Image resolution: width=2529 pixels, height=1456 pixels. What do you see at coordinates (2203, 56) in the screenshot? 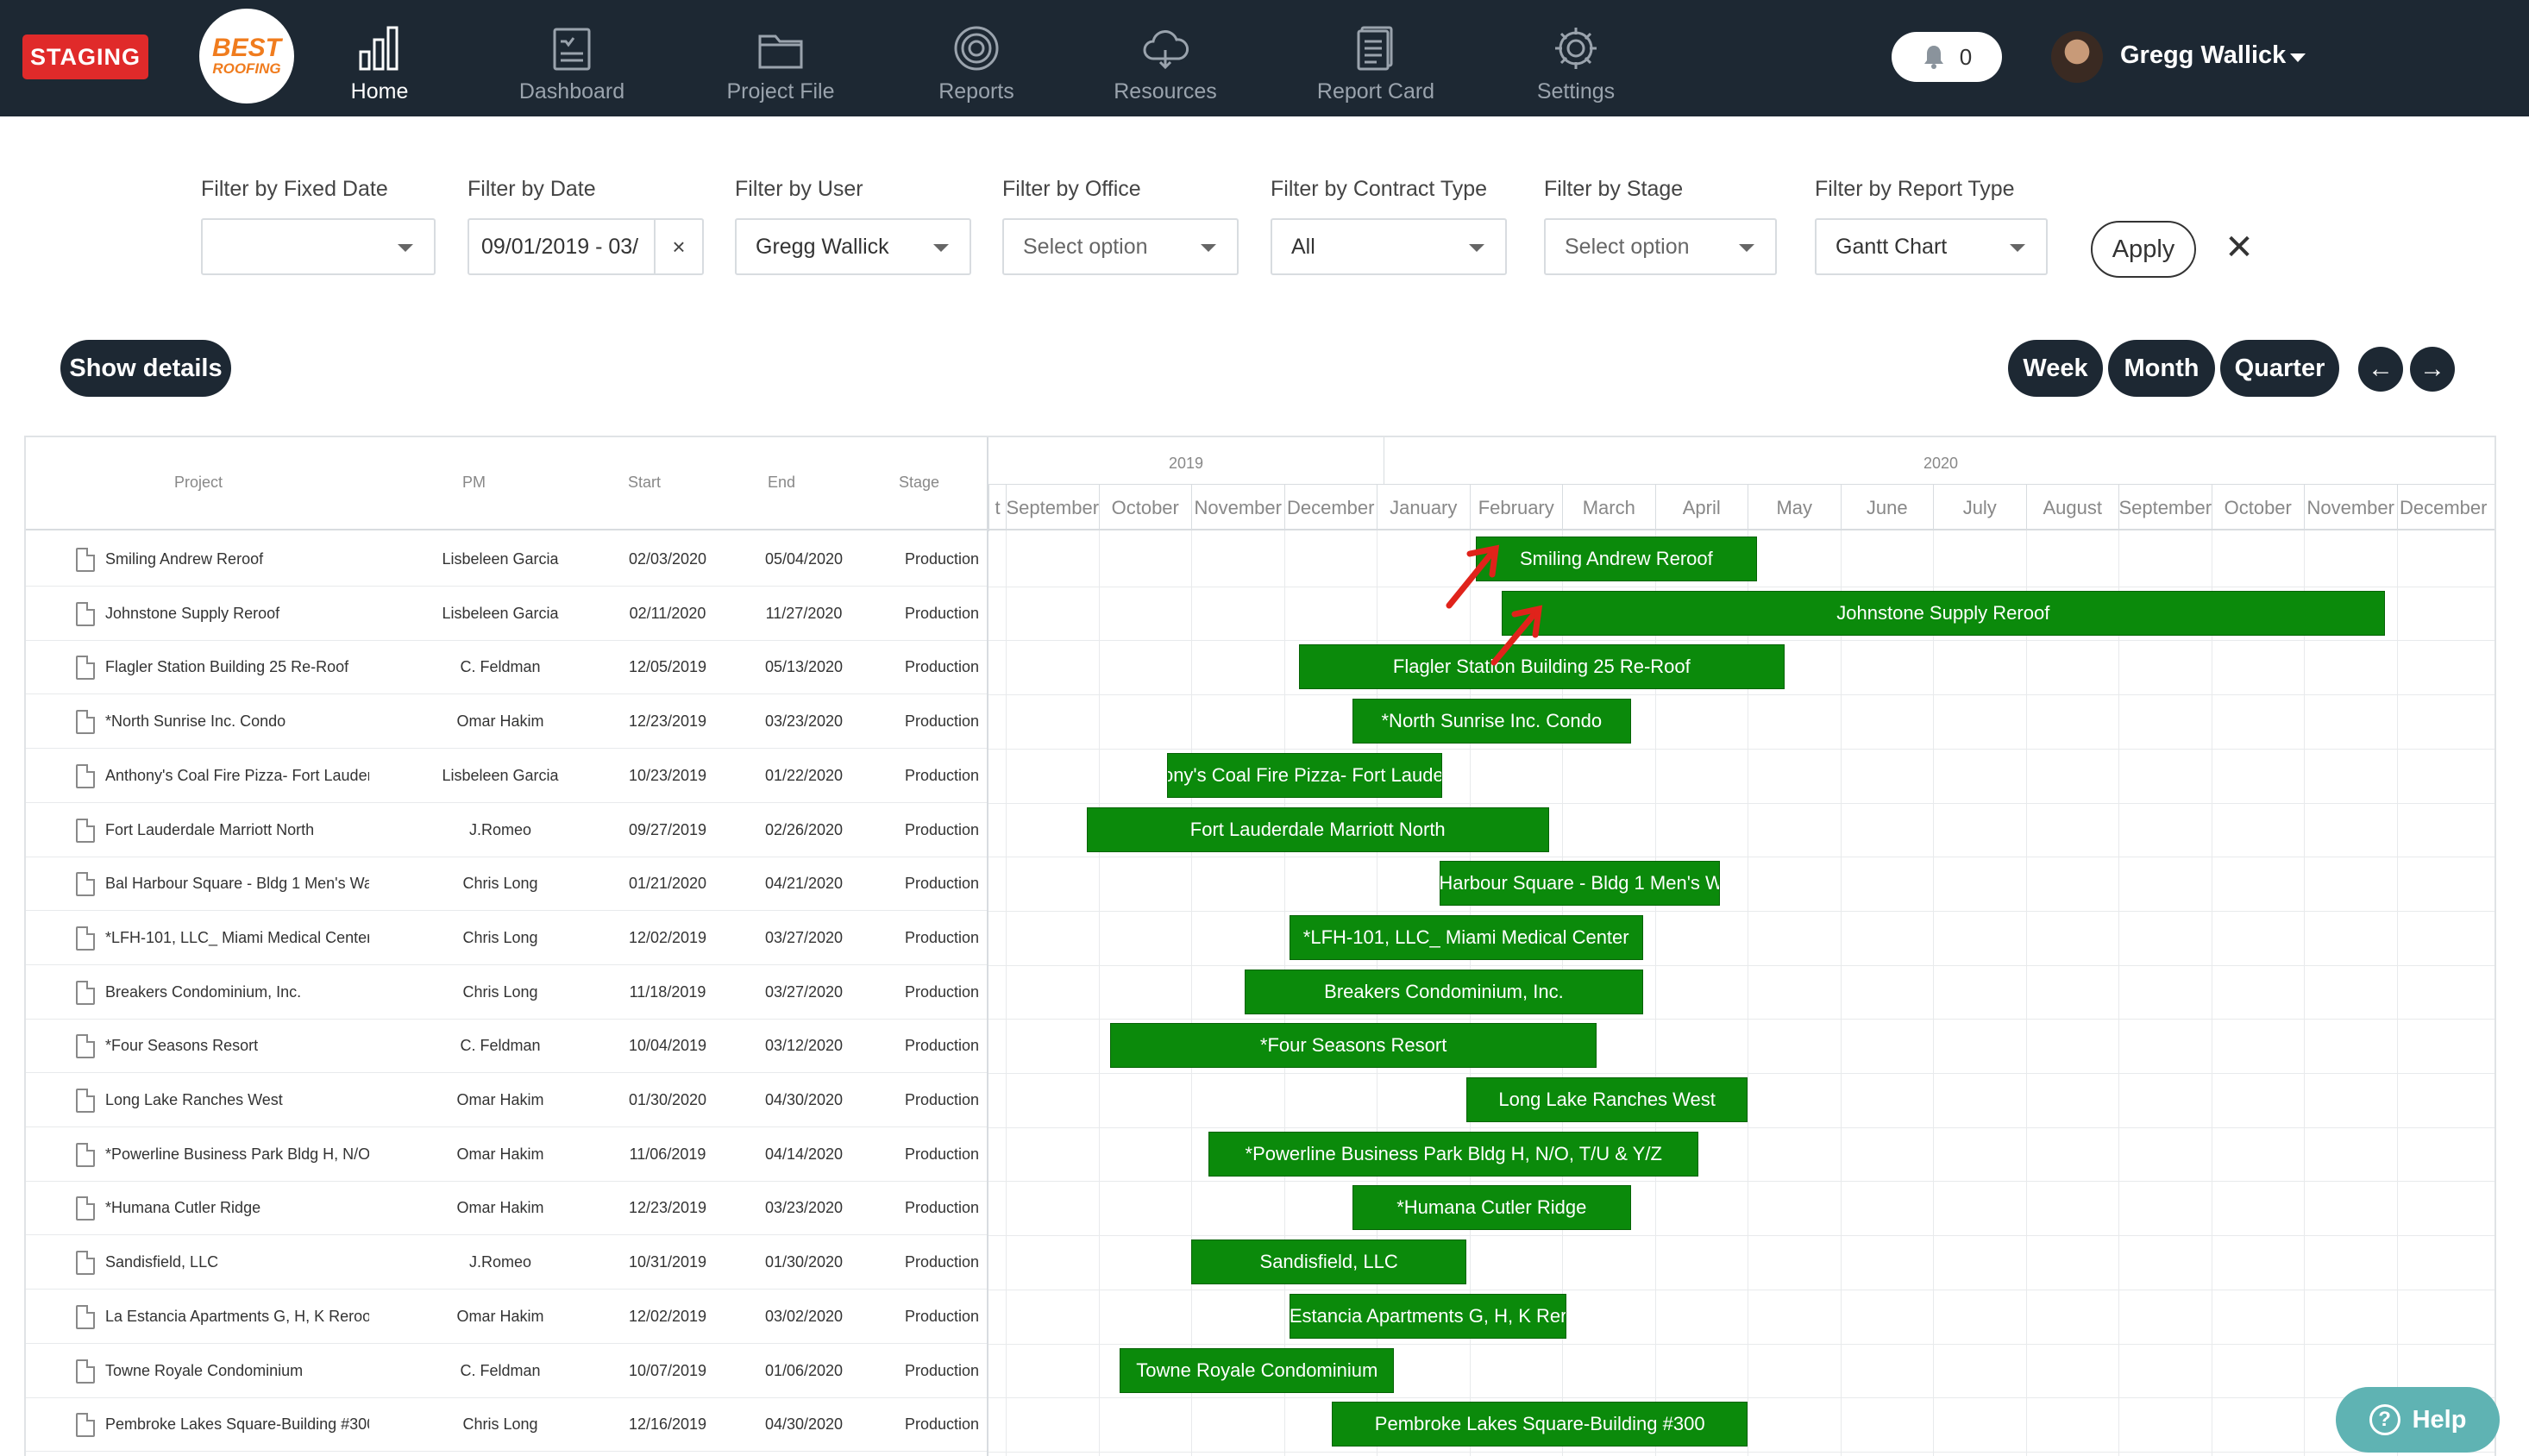
I see `user-name: Gregg Wallick` at bounding box center [2203, 56].